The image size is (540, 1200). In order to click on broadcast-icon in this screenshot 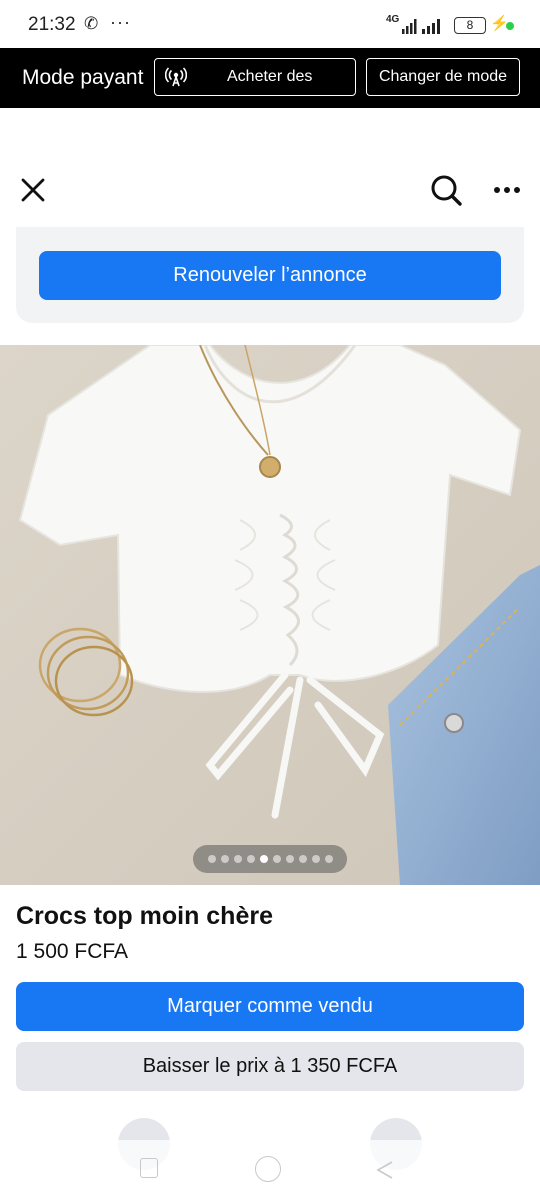, I will do `click(176, 77)`.